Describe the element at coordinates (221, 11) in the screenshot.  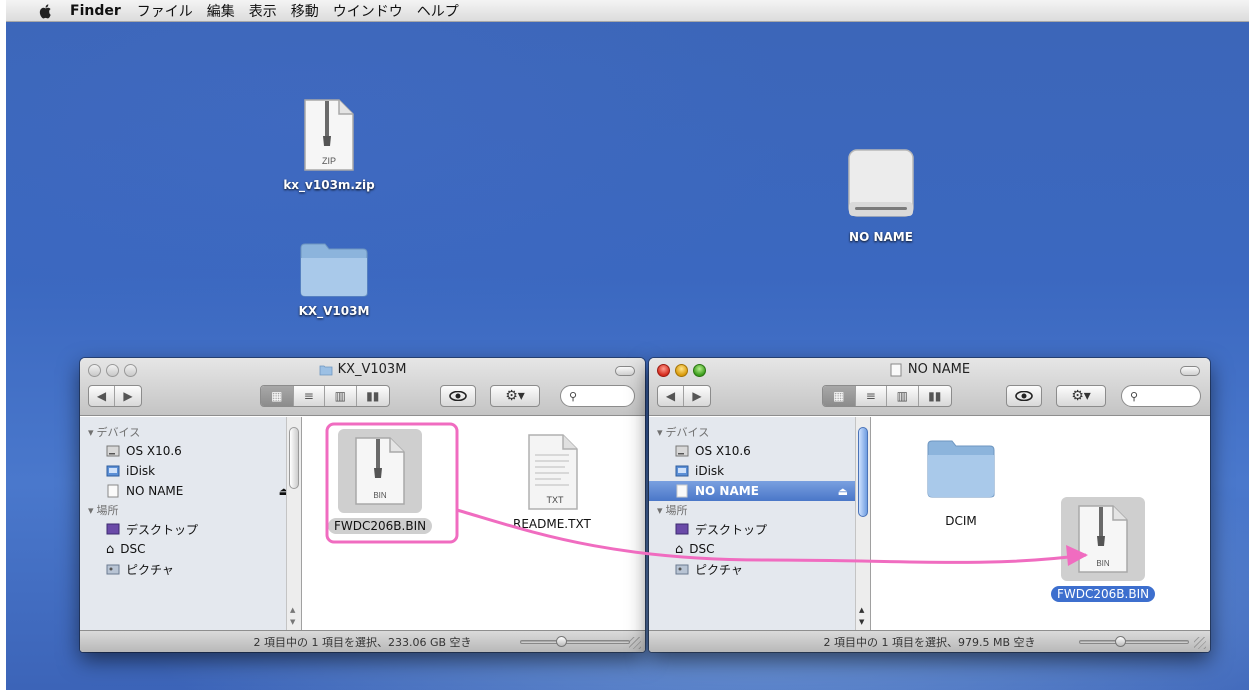
I see `menu-edit: 編集` at that location.